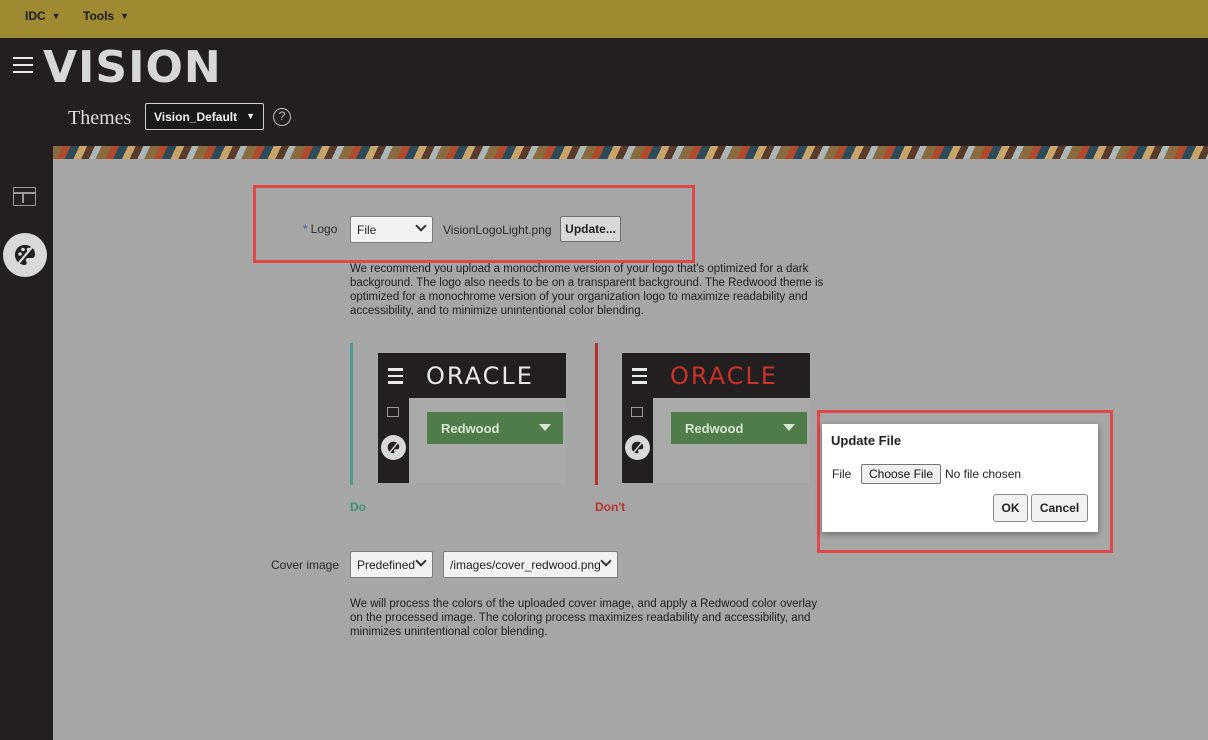 This screenshot has width=1208, height=740. Describe the element at coordinates (1010, 508) in the screenshot. I see `ok-button: OK` at that location.